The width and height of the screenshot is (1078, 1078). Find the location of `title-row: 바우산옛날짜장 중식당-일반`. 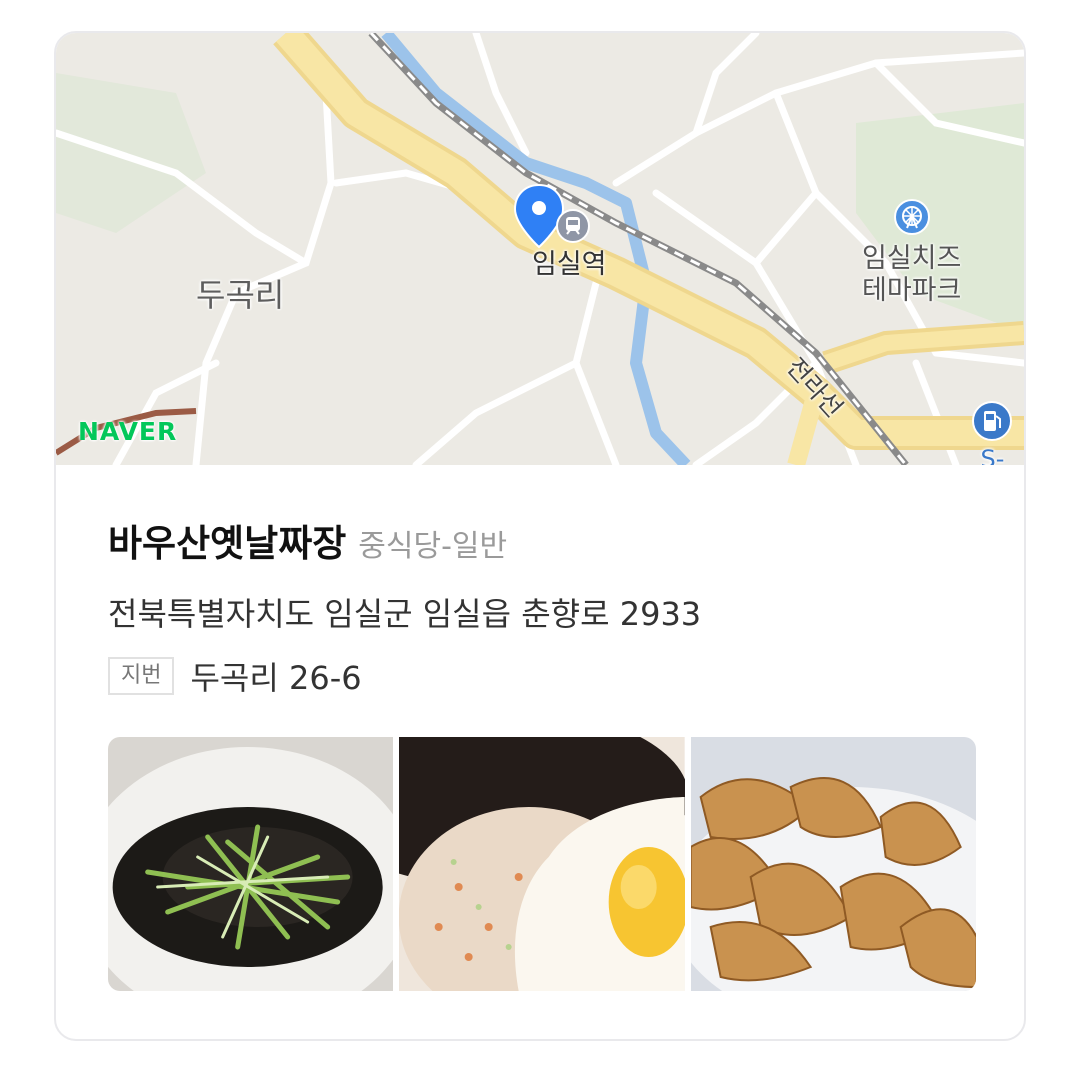

title-row: 바우산옛날짜장 중식당-일반 is located at coordinates (543, 540).